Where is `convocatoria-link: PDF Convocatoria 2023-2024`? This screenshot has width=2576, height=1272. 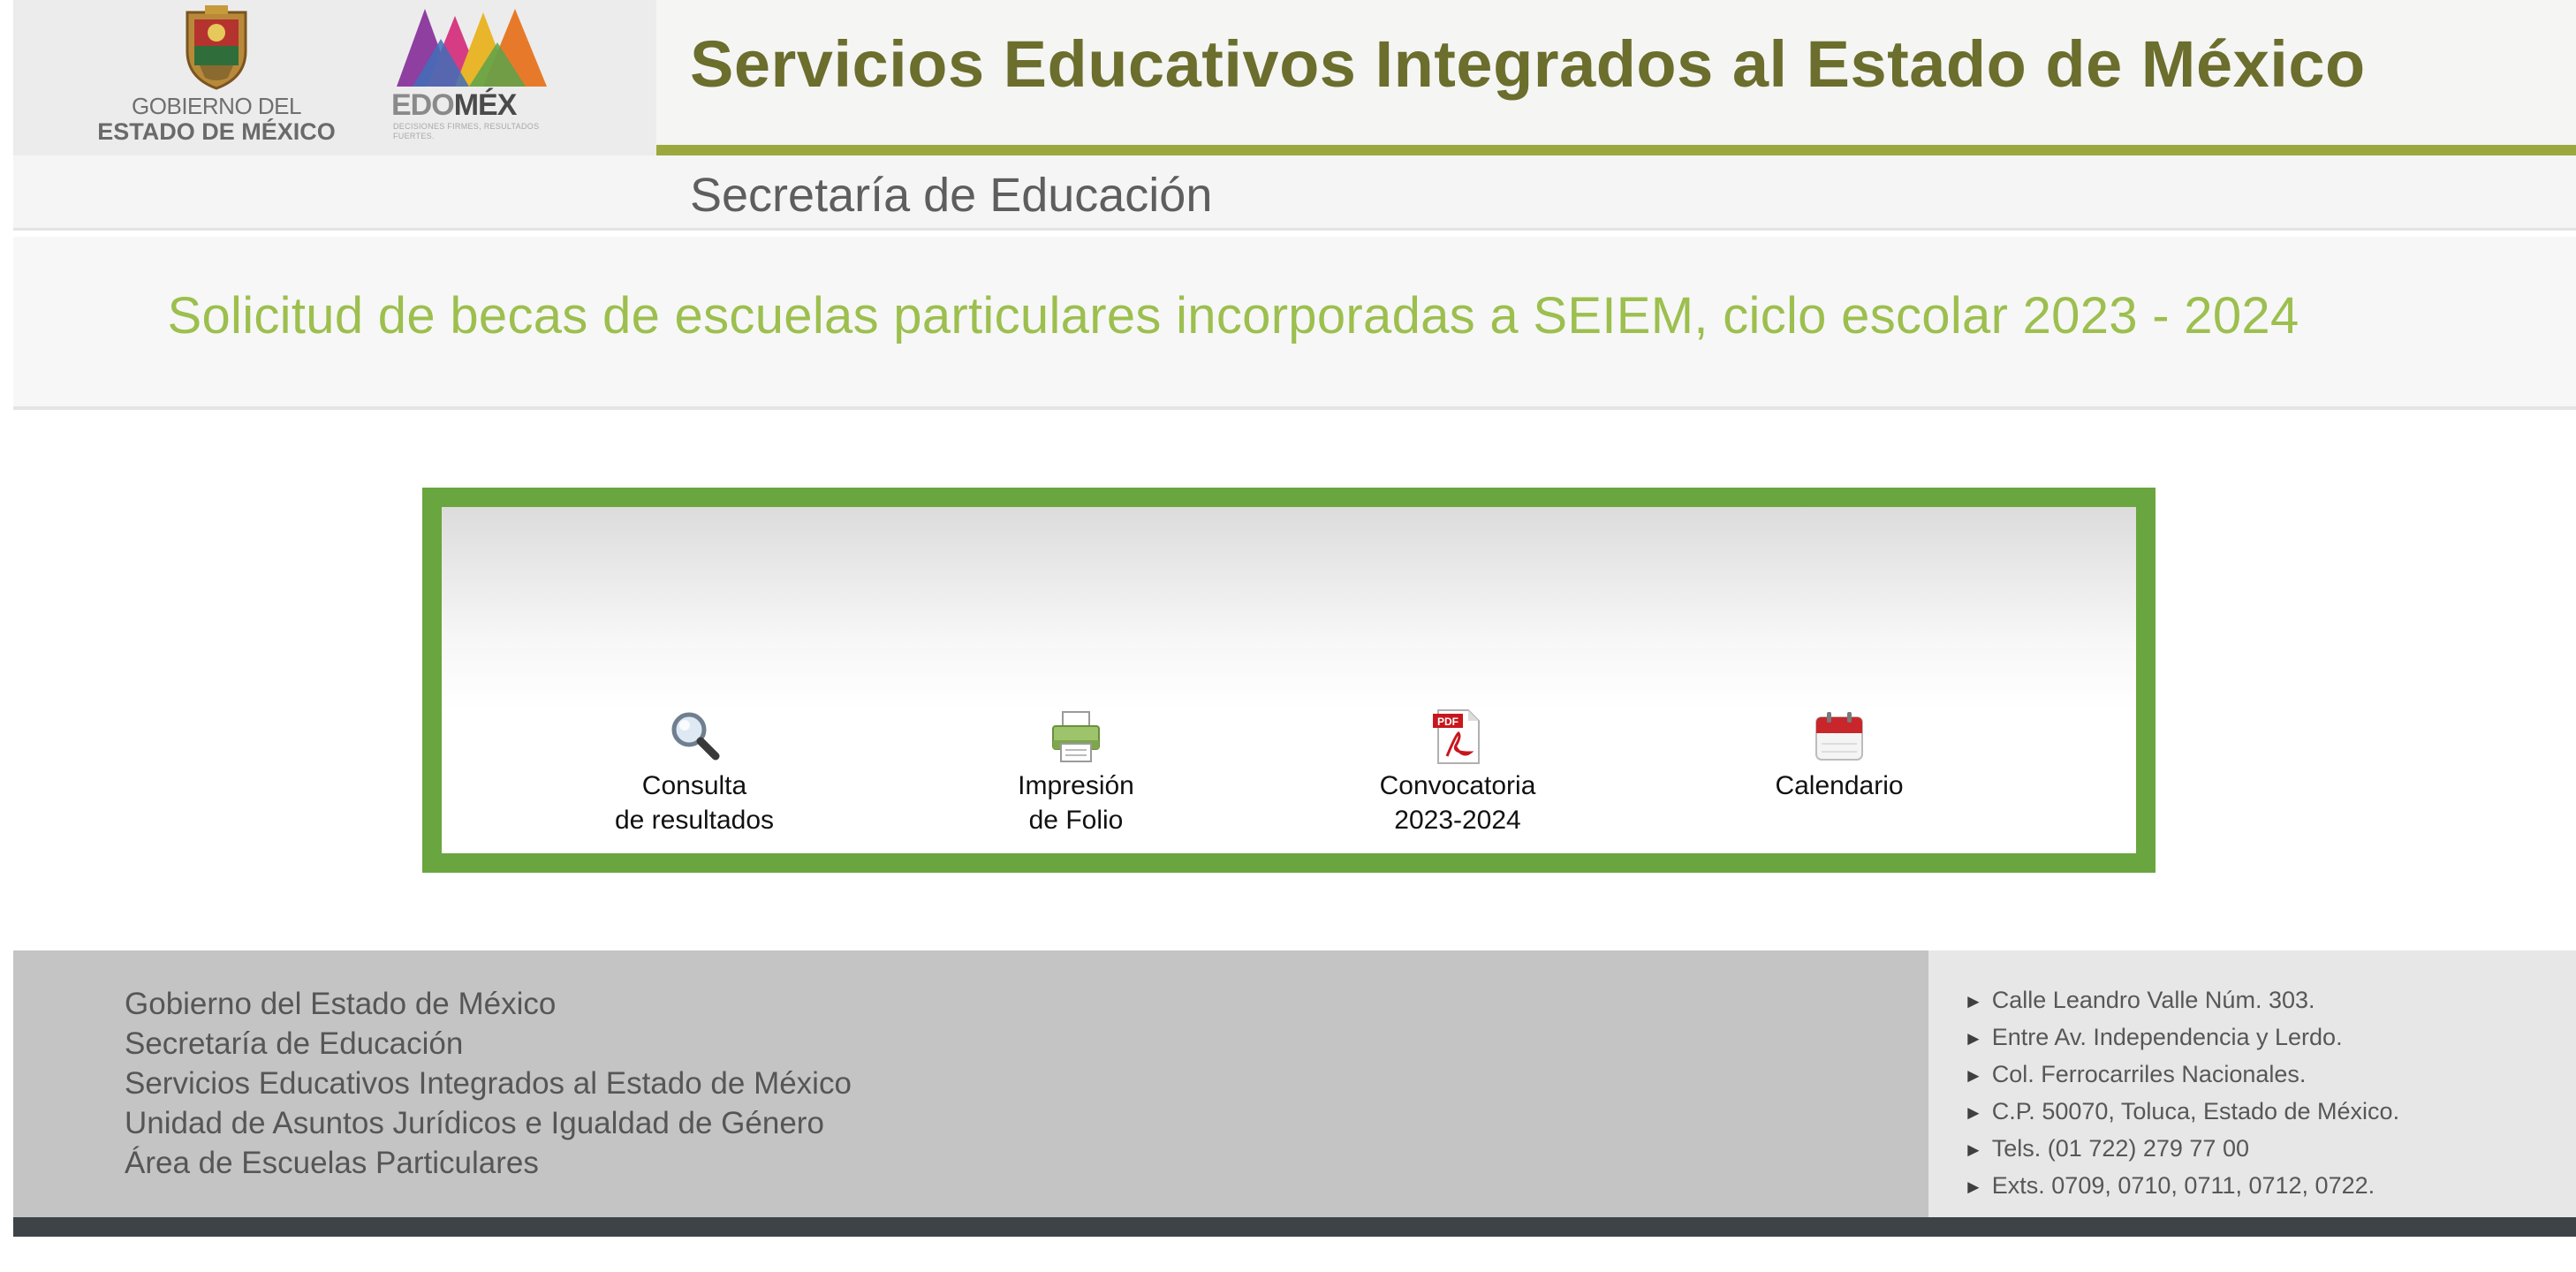 convocatoria-link: PDF Convocatoria 2023-2024 is located at coordinates (1458, 772).